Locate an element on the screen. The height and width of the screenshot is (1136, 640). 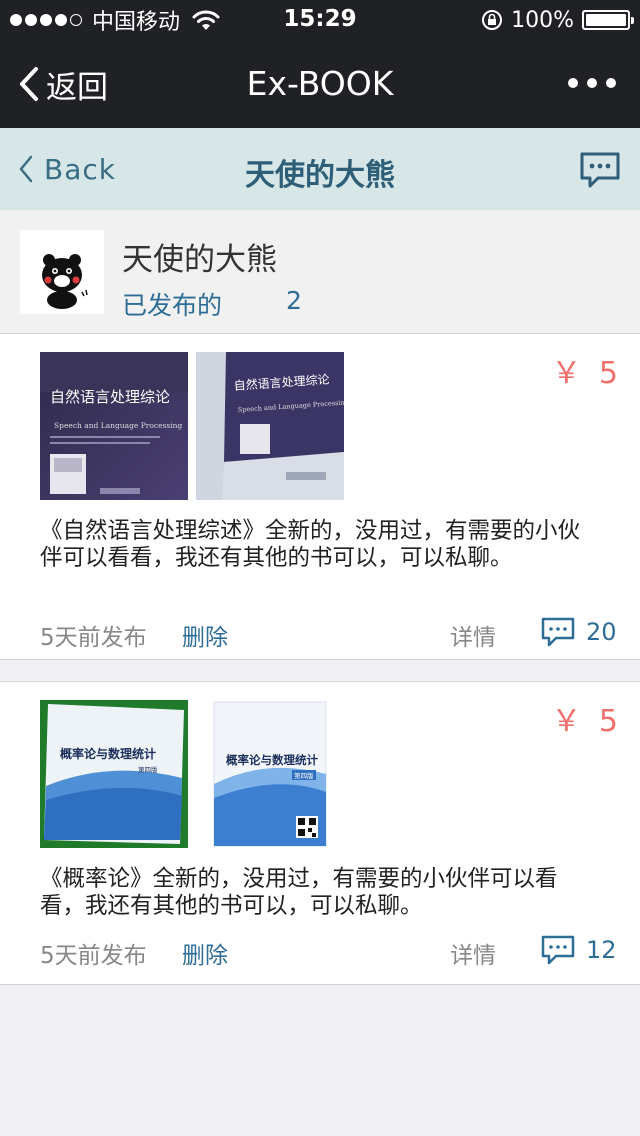
profile-card: 天使的大熊 已发布的 2 is located at coordinates (320, 272).